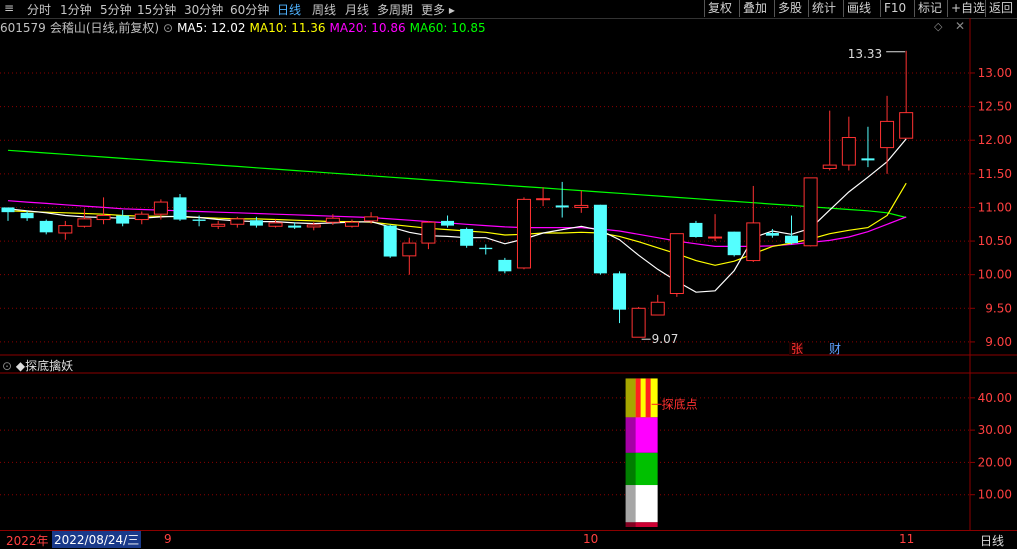 Image resolution: width=1017 pixels, height=549 pixels. I want to click on price-tick-label: 13.00, so click(995, 73).